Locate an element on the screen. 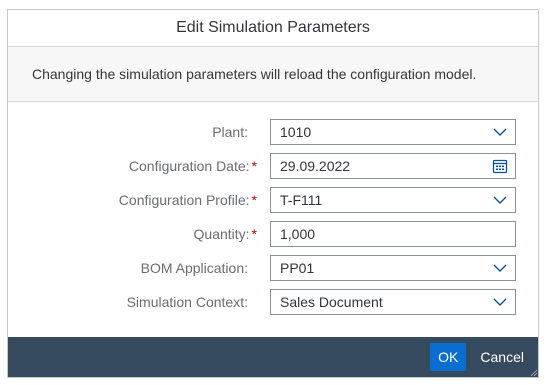  quantity-label: Quantity is located at coordinates (219, 234).